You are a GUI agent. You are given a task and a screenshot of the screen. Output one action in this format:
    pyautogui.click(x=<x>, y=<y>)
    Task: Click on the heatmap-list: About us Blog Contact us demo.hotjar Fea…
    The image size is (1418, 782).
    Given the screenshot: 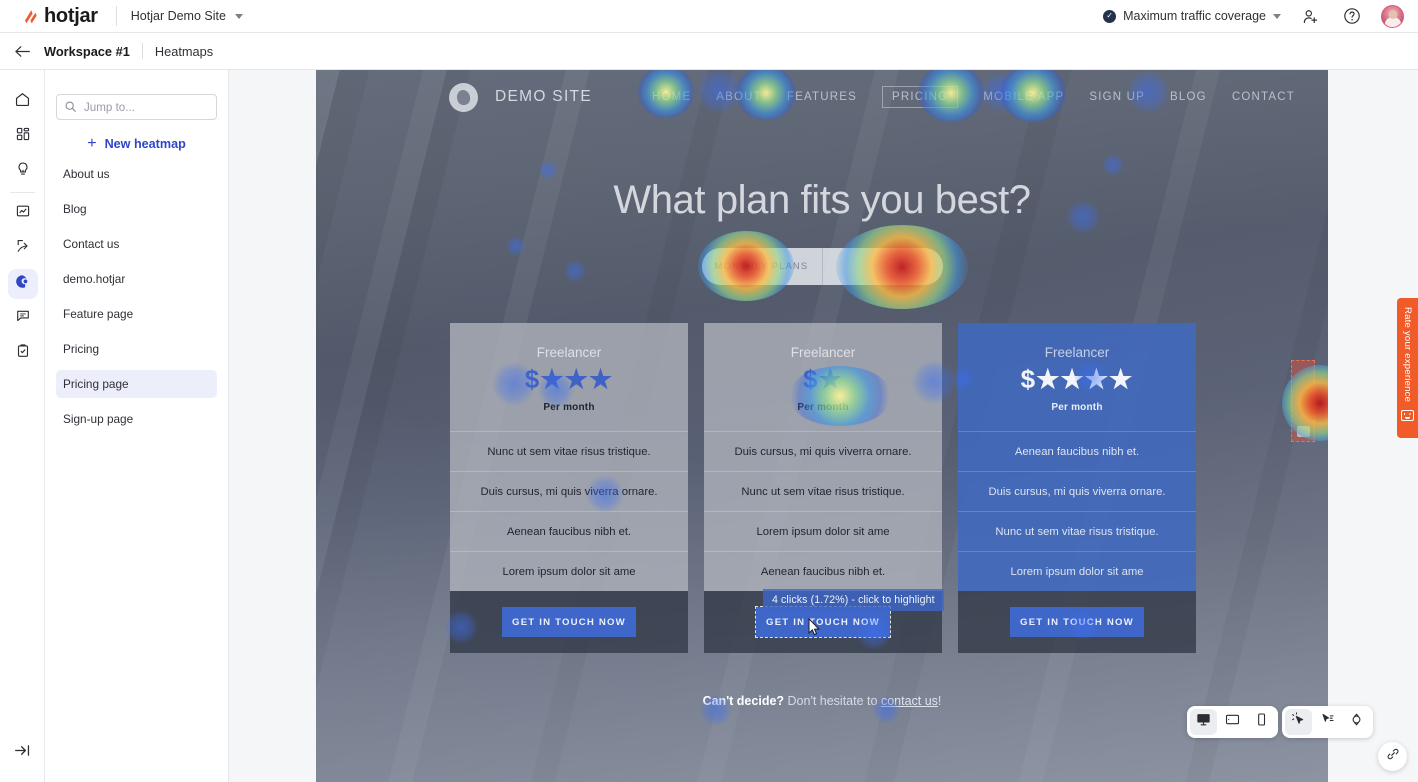 What is the action you would take?
    pyautogui.click(x=136, y=296)
    